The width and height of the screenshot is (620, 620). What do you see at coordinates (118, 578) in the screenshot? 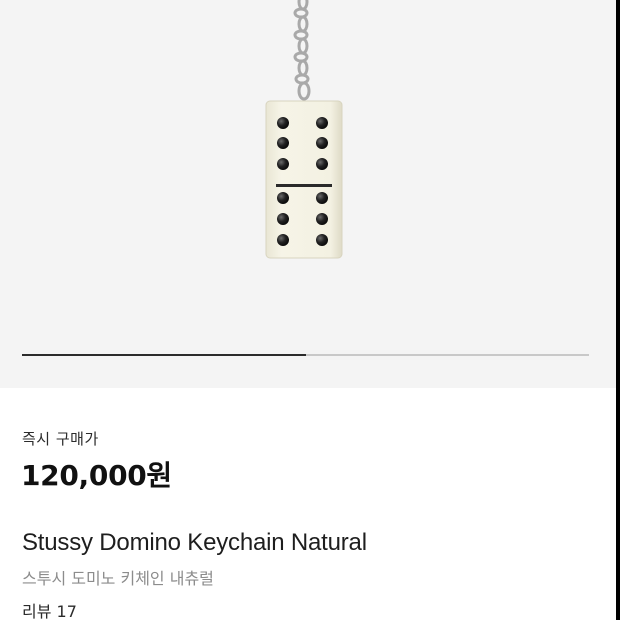
I see `product-name-korean: 스투시 도미노 키체인 내츄럴` at bounding box center [118, 578].